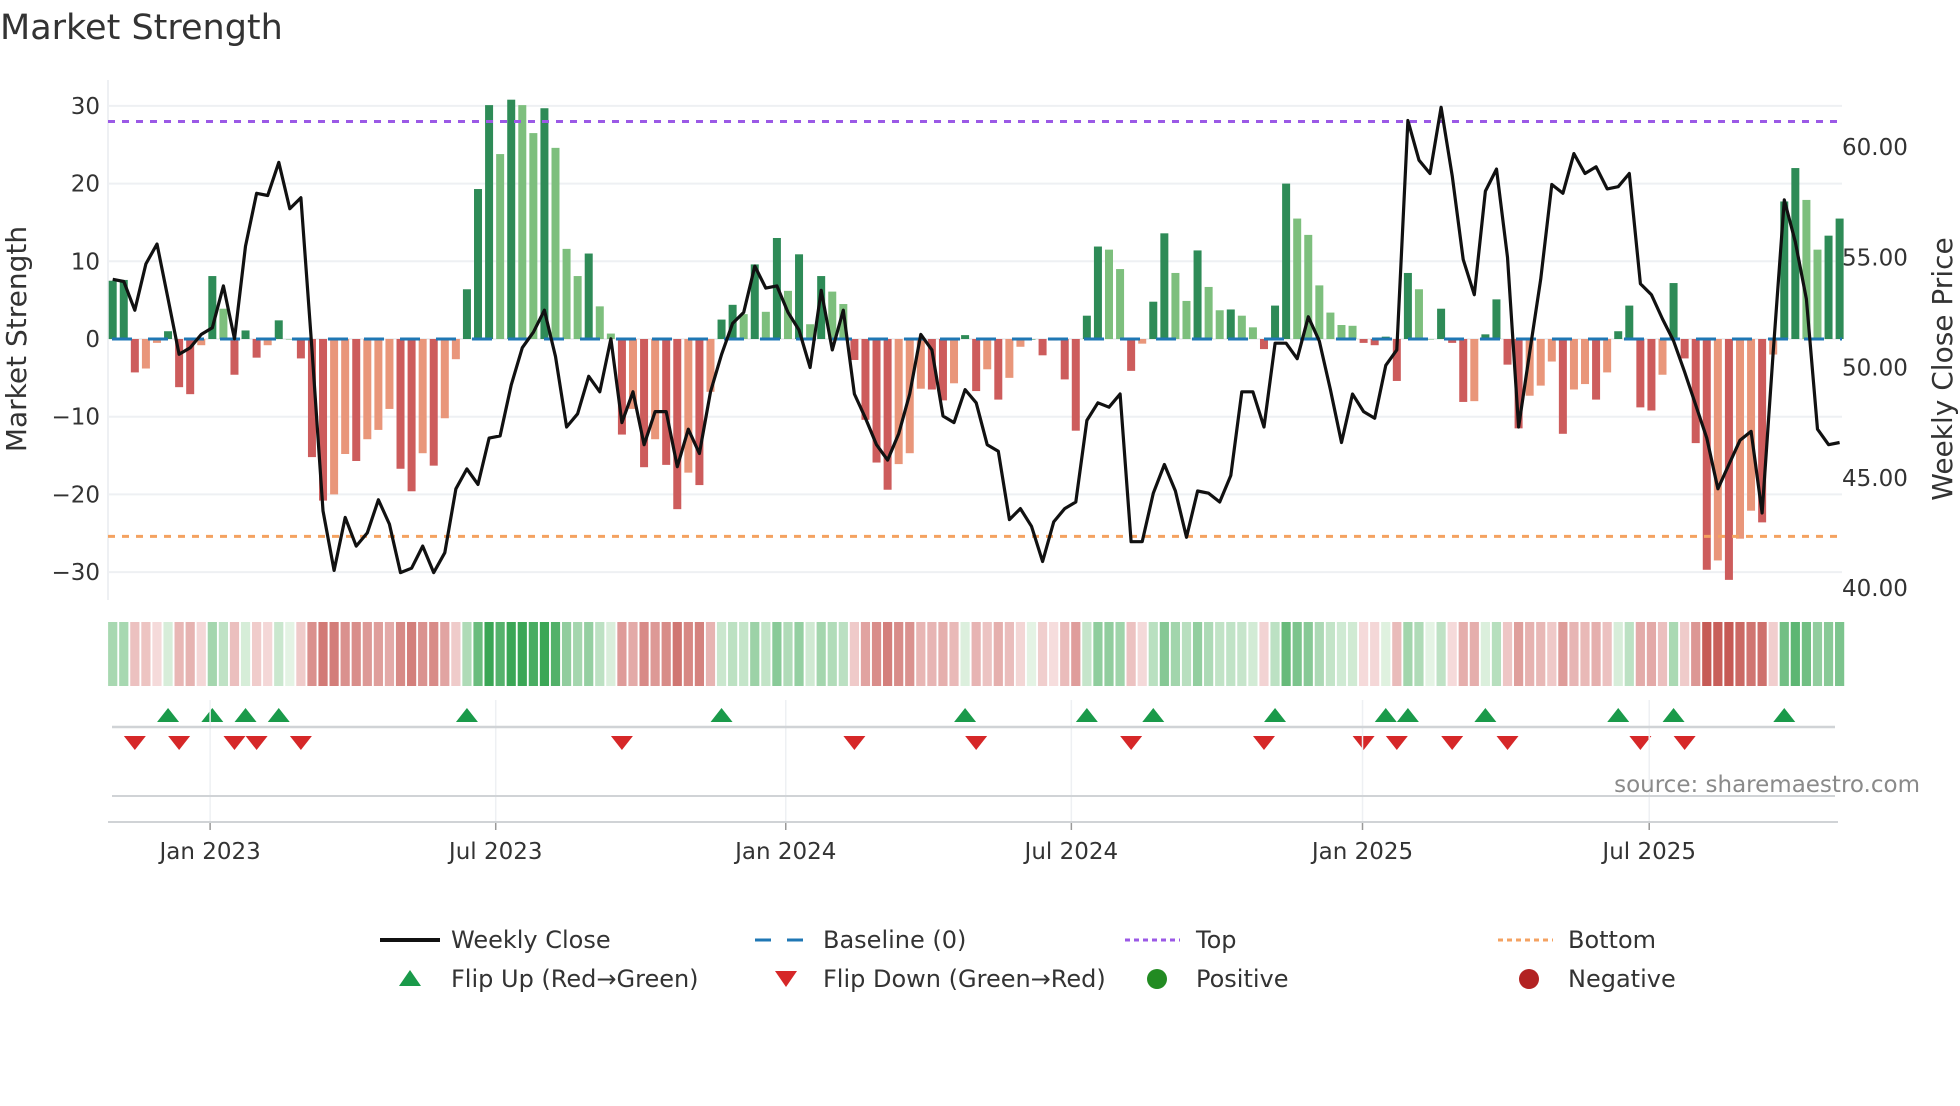 The image size is (1960, 1106). What do you see at coordinates (495, 852) in the screenshot?
I see `x-tick-label: Jul 2023` at bounding box center [495, 852].